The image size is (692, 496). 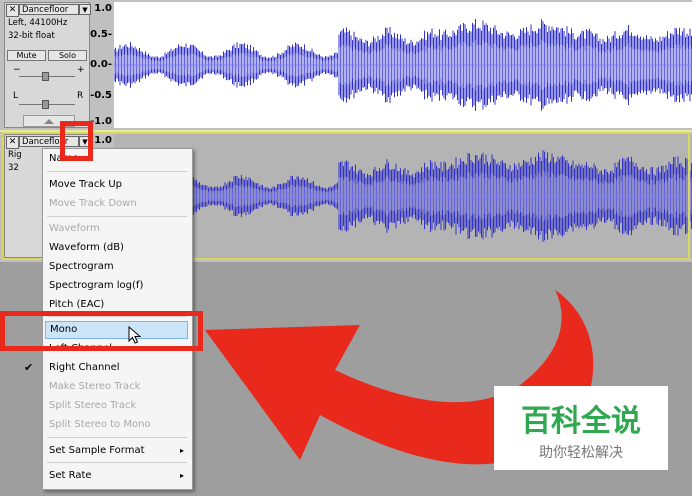 I want to click on watermark-subtitle: 助你轻松解决, so click(x=581, y=453).